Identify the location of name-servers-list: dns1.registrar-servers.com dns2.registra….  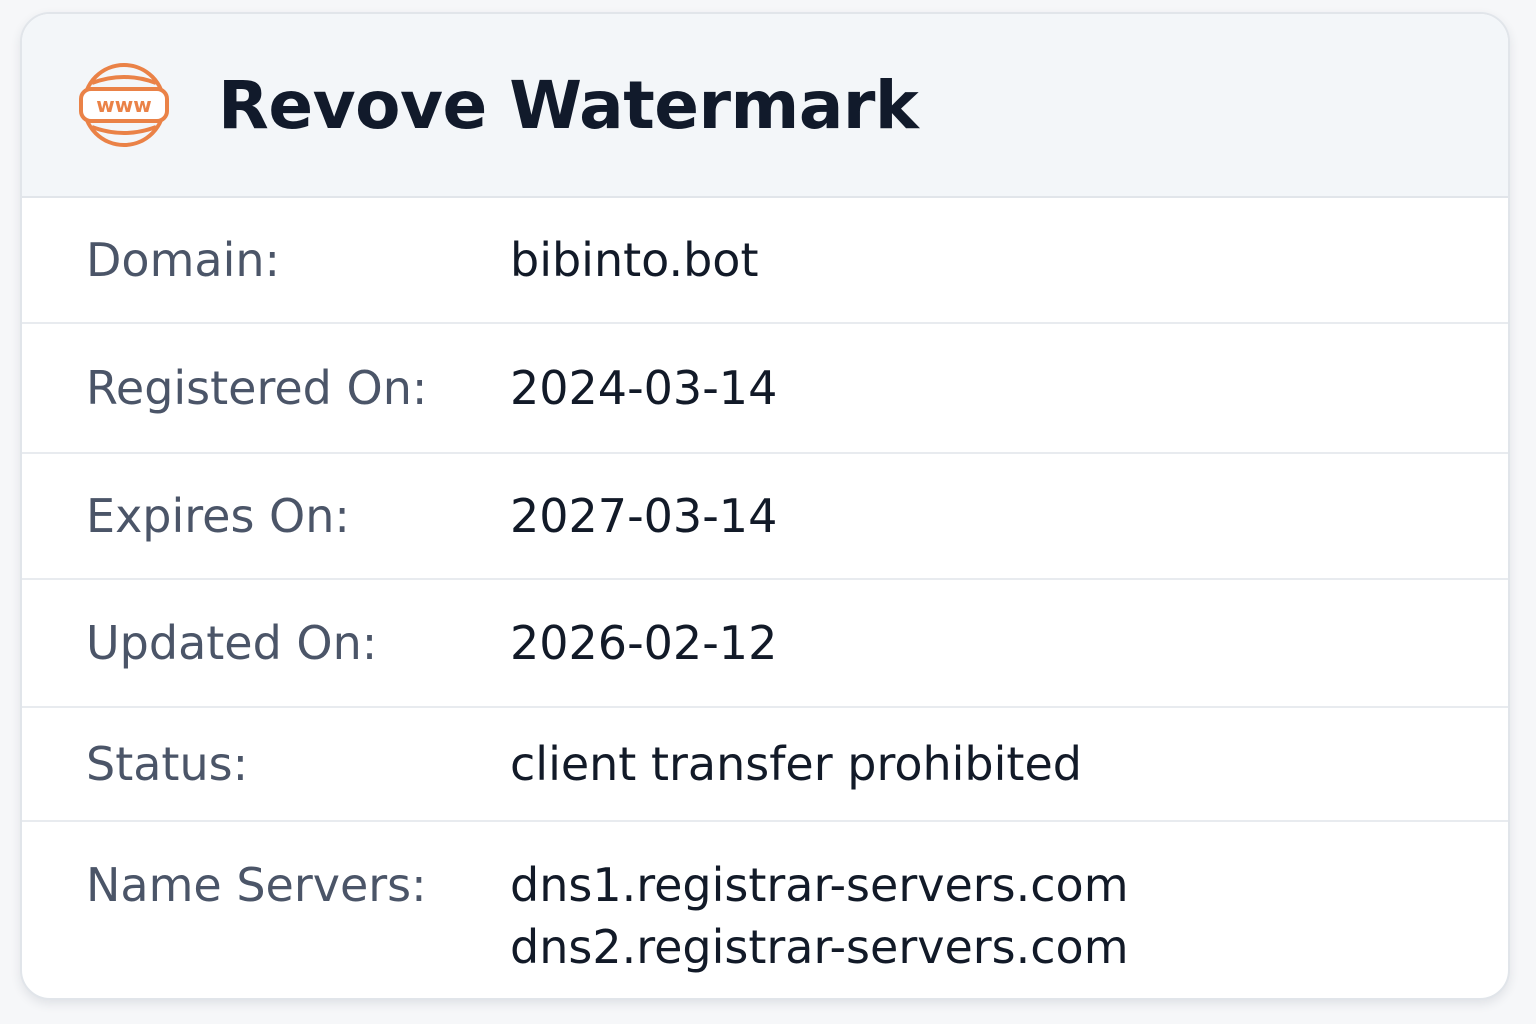
(819, 916).